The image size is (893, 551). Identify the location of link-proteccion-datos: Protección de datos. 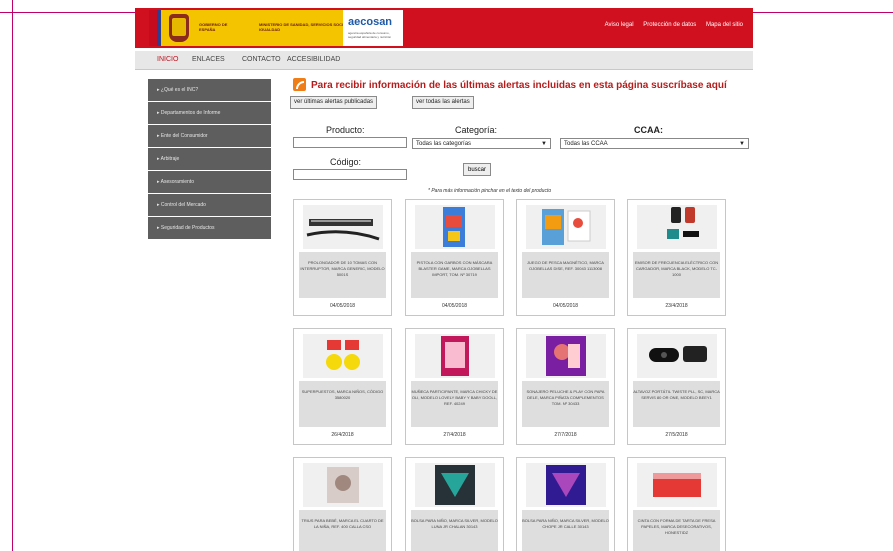
(669, 25).